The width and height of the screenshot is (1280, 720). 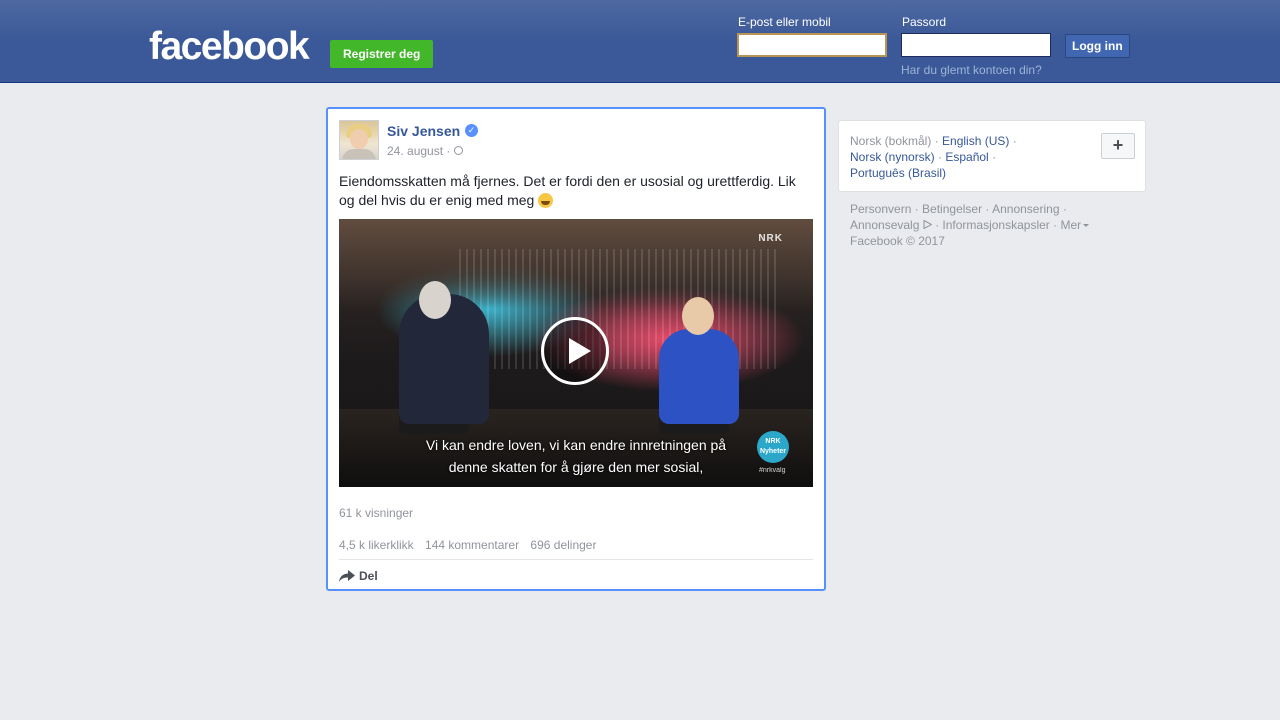 What do you see at coordinates (995, 225) in the screenshot?
I see `footer-cookies-link: Informasjonskapsler` at bounding box center [995, 225].